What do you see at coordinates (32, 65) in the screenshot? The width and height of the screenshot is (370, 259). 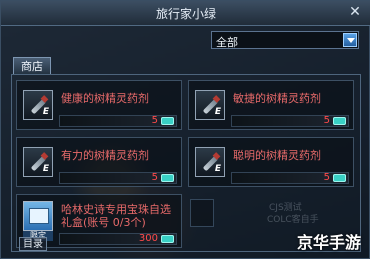 I see `tab-shop: 商店` at bounding box center [32, 65].